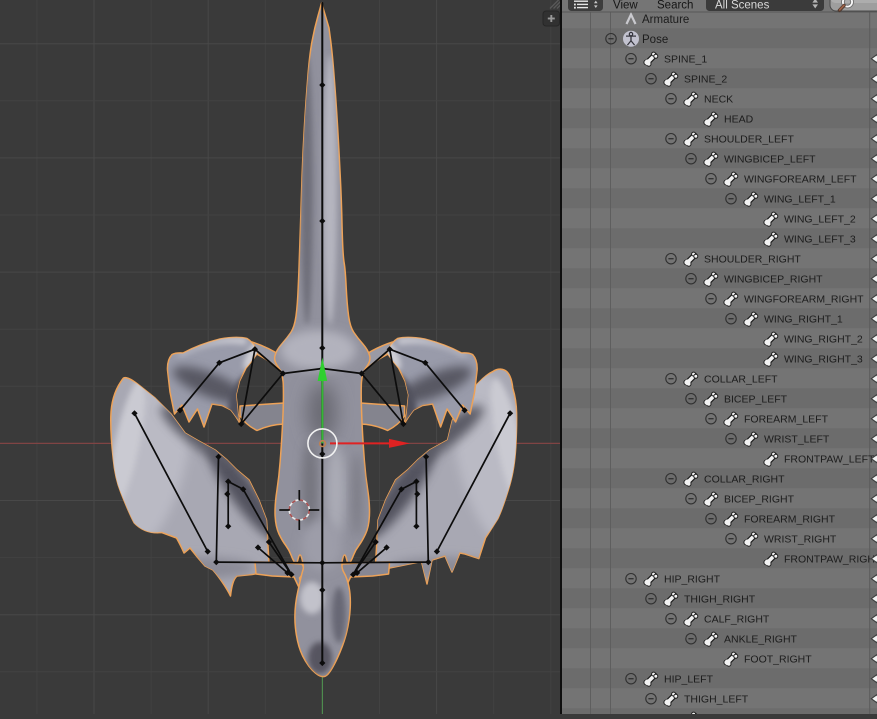  I want to click on svg-text: All Scenes, so click(742, 6).